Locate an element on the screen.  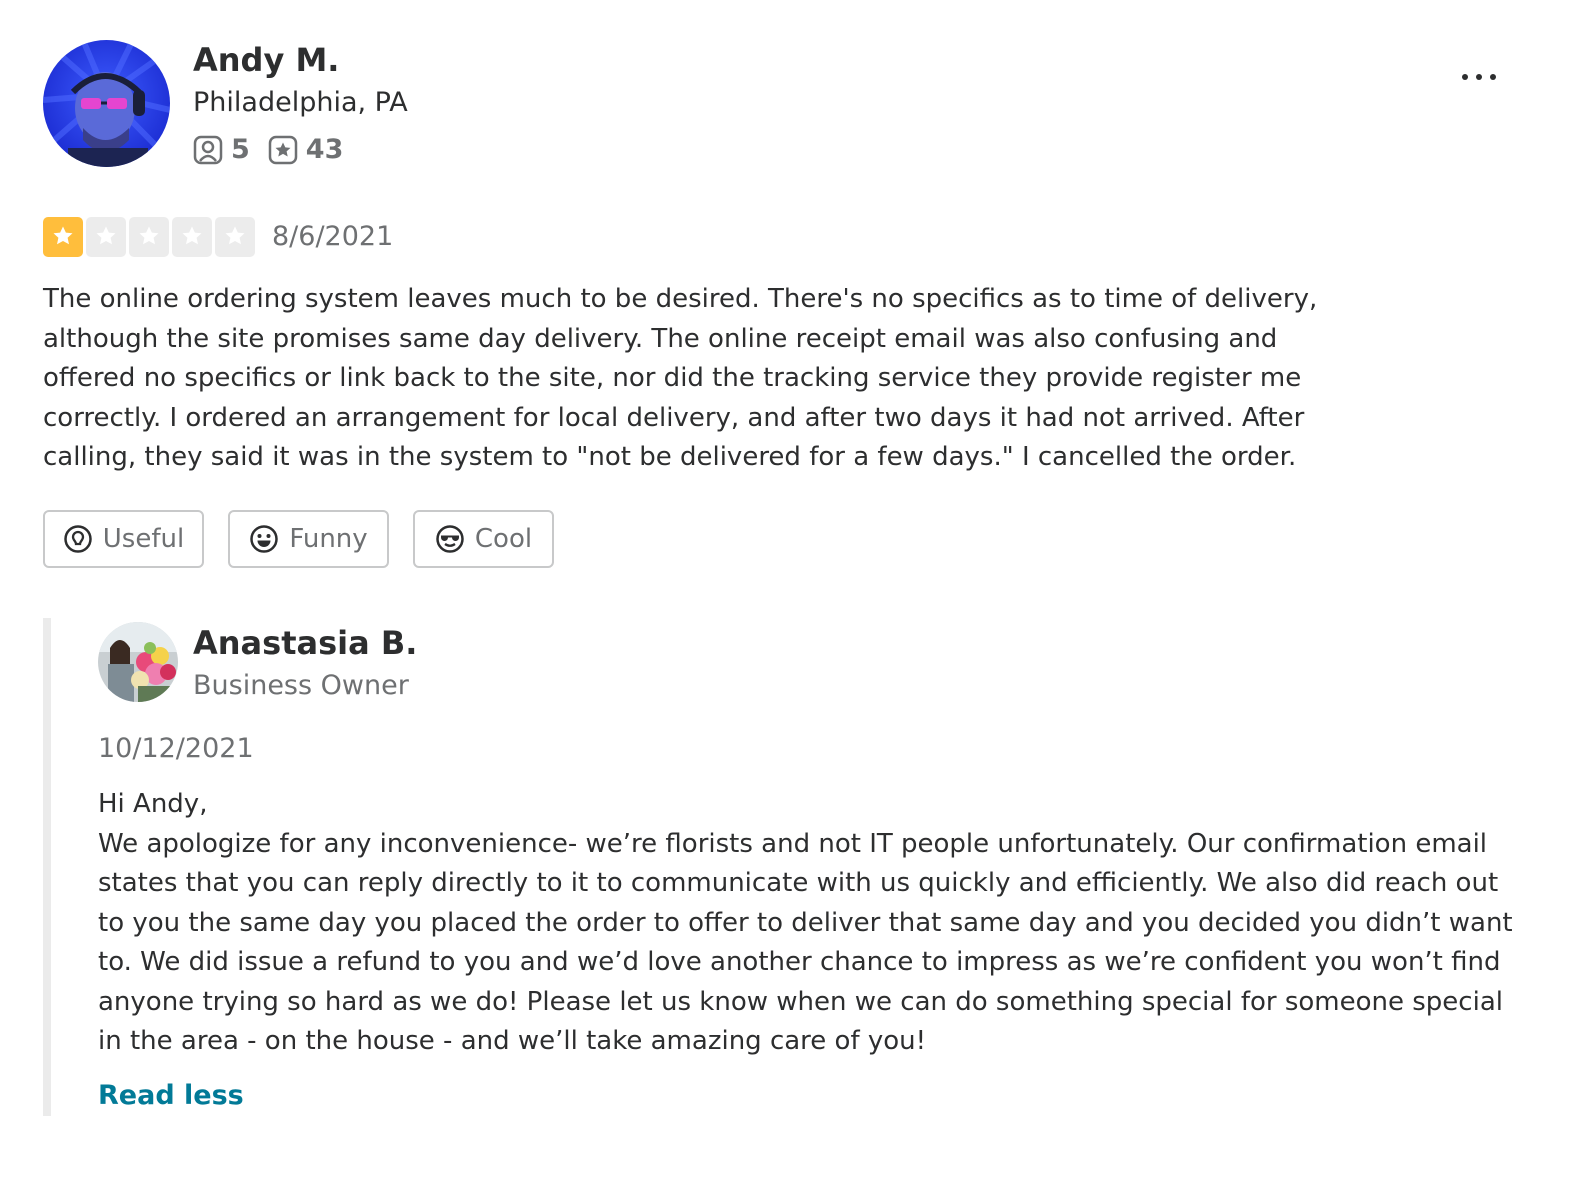
more-options-icon is located at coordinates (1479, 77).